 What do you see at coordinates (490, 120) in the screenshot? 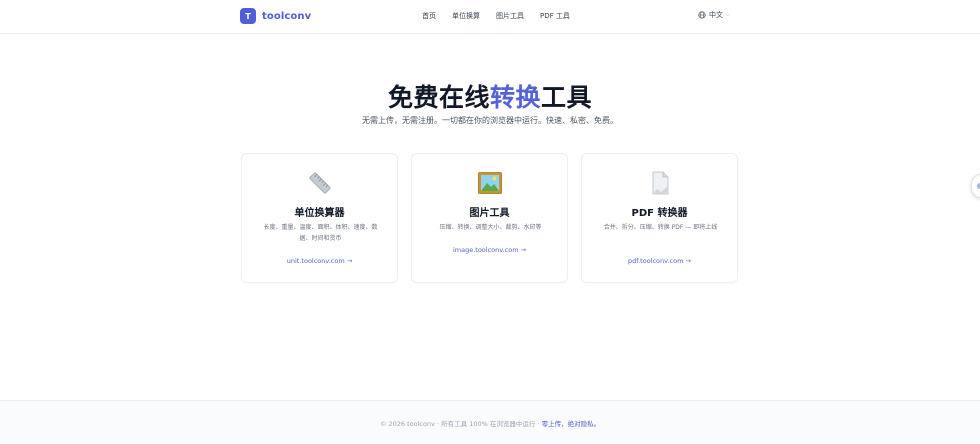
I see `page-subtitle: 无需上传，无需注册。一切都在你的浏览器中运行。快速、私密、免费。` at bounding box center [490, 120].